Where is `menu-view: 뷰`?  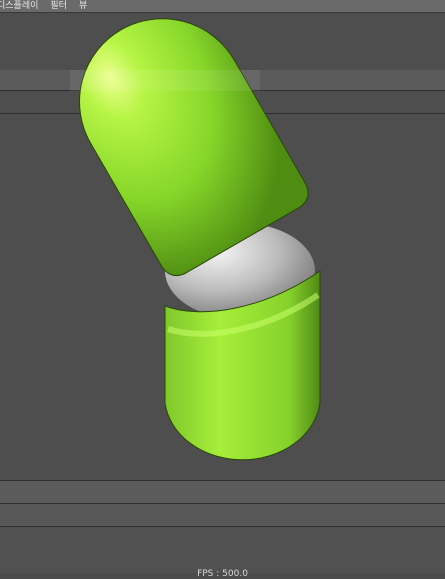 menu-view: 뷰 is located at coordinates (83, 6).